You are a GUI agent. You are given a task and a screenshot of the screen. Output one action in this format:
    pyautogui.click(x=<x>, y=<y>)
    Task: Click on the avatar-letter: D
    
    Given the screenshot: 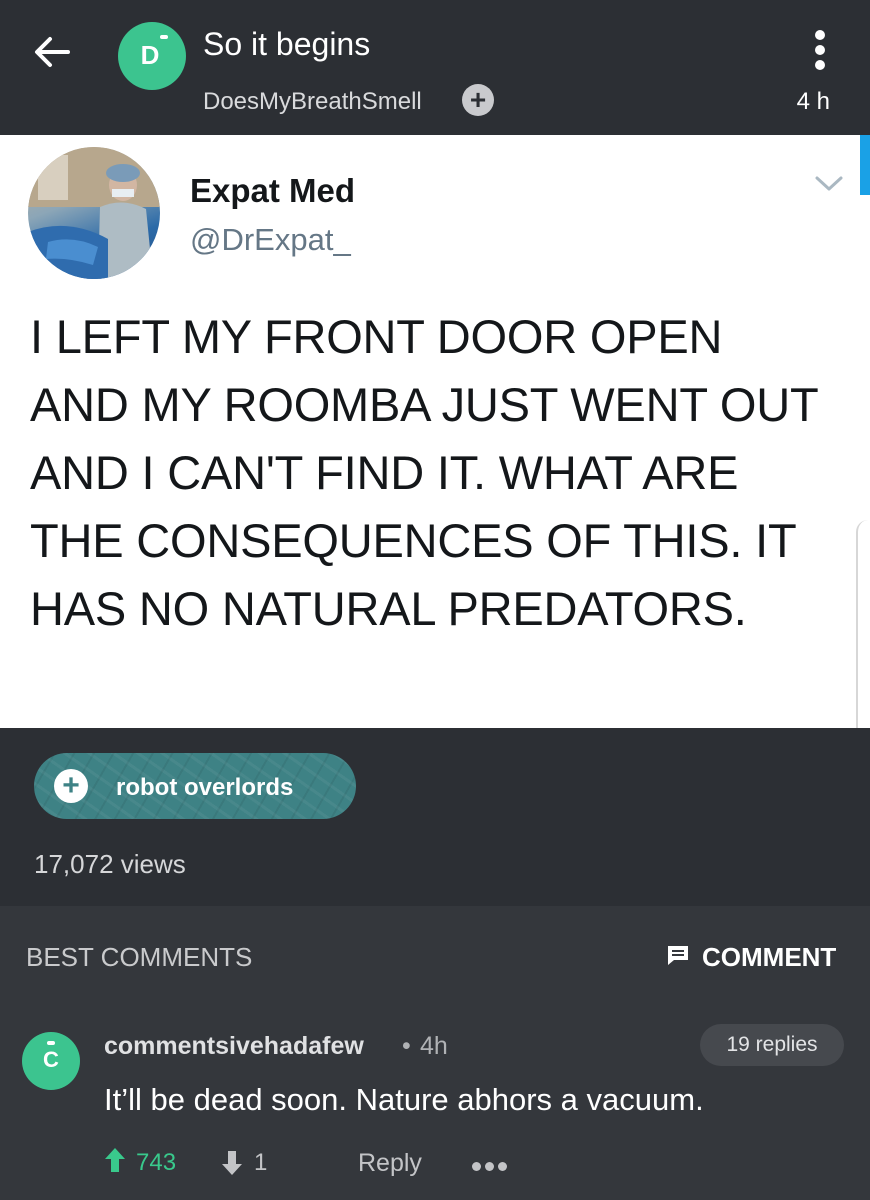 What is the action you would take?
    pyautogui.click(x=150, y=55)
    